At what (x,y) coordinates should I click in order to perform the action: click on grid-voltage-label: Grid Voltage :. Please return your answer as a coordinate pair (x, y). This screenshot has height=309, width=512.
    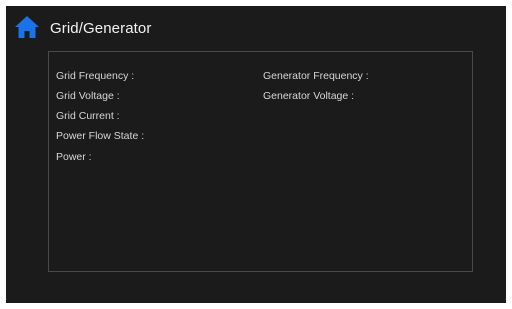
    Looking at the image, I should click on (88, 96).